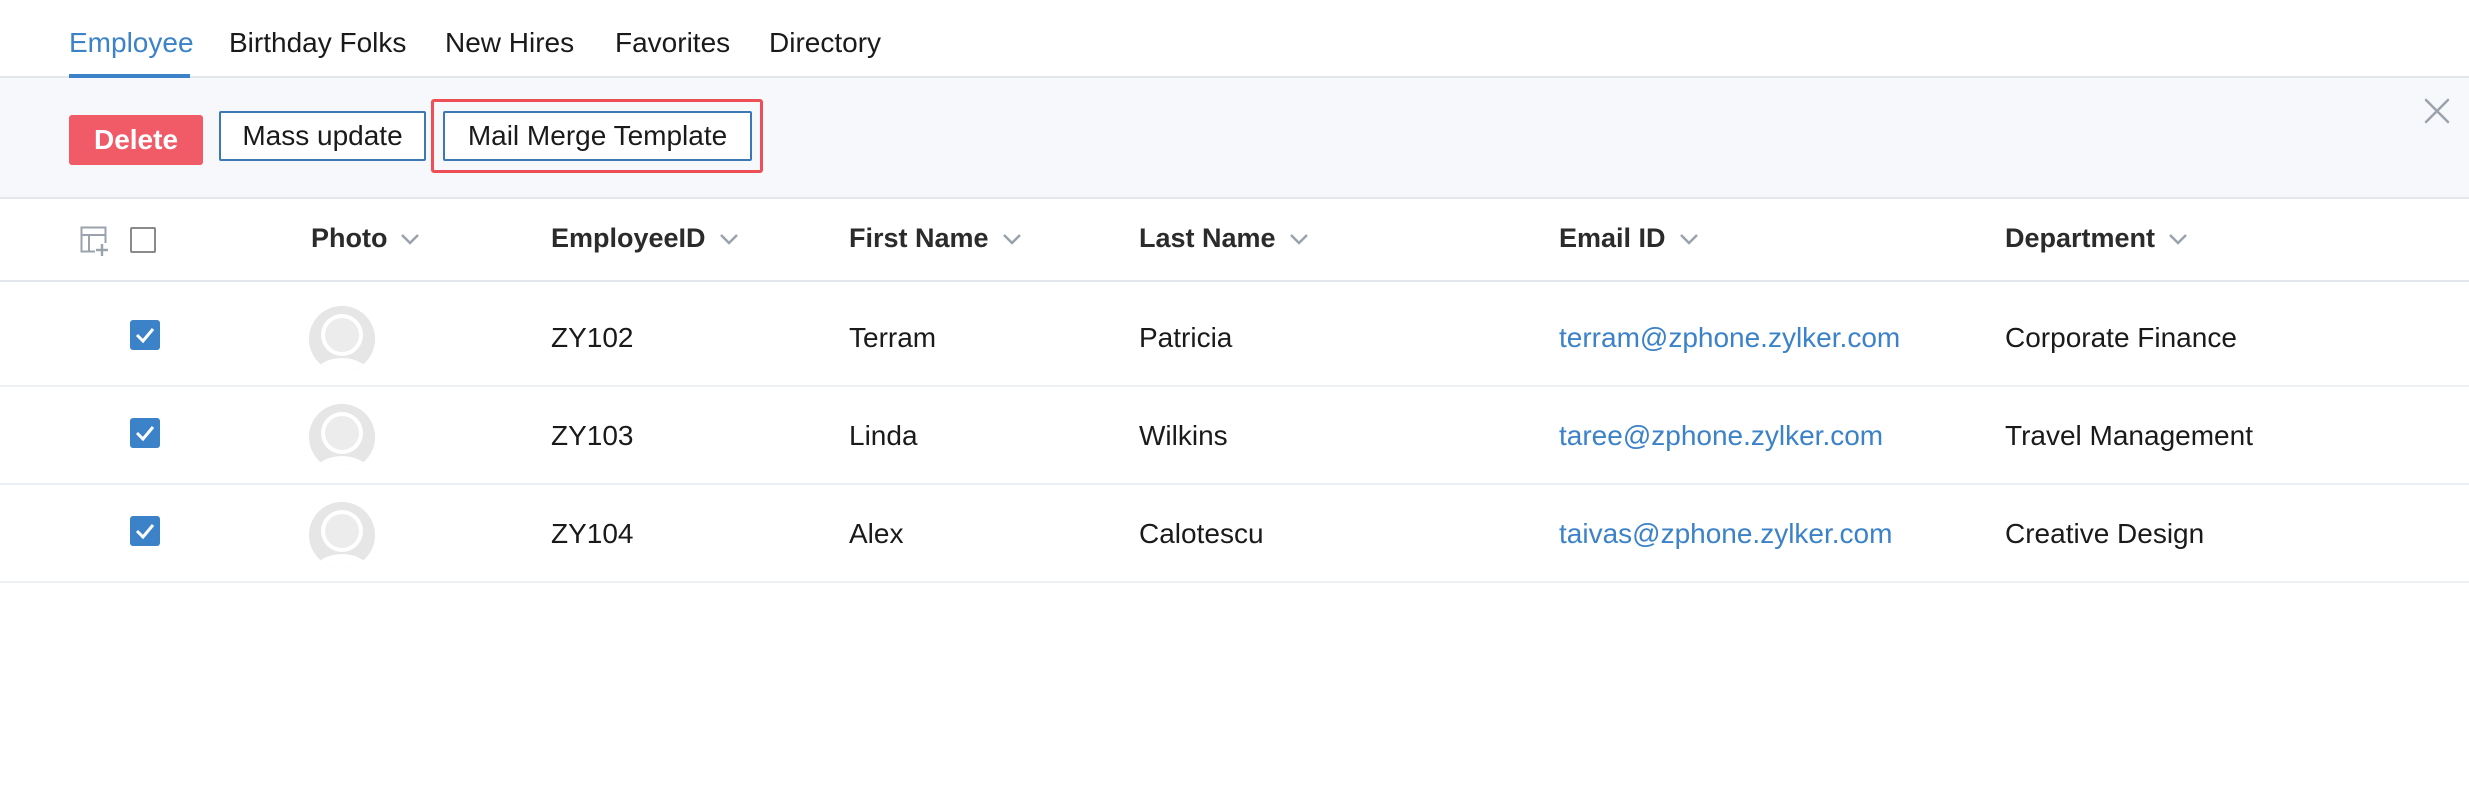 This screenshot has height=786, width=2469. I want to click on column-header-first-name: First Name, so click(936, 238).